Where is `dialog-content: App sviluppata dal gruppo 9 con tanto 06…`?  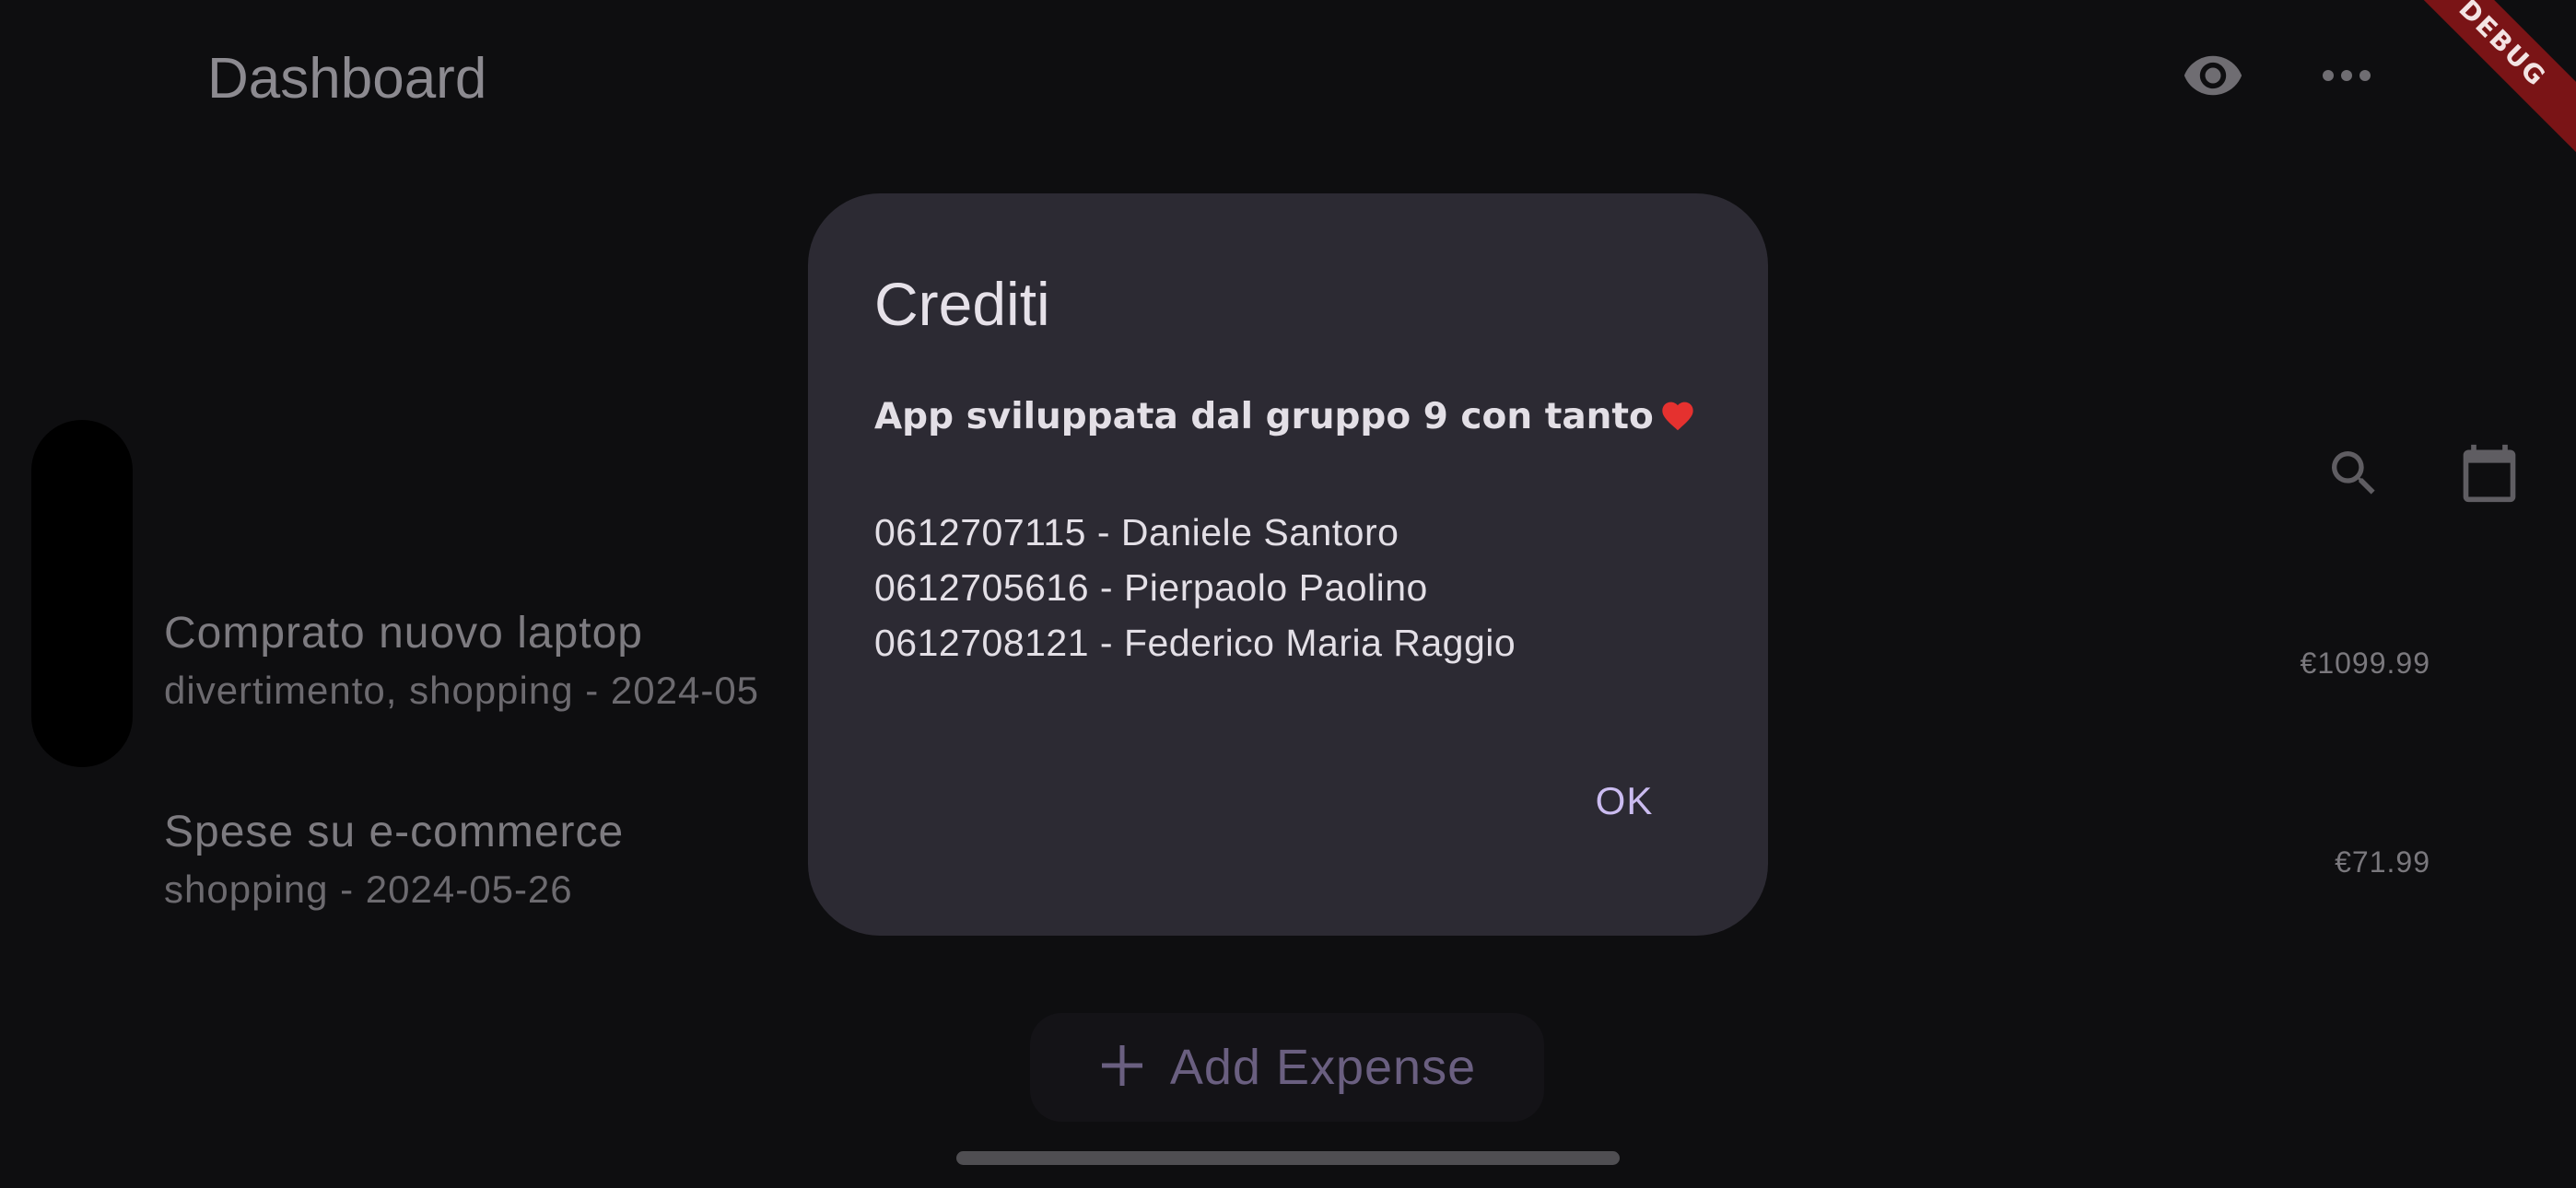 dialog-content: App sviluppata dal gruppo 9 con tanto 06… is located at coordinates (1298, 532).